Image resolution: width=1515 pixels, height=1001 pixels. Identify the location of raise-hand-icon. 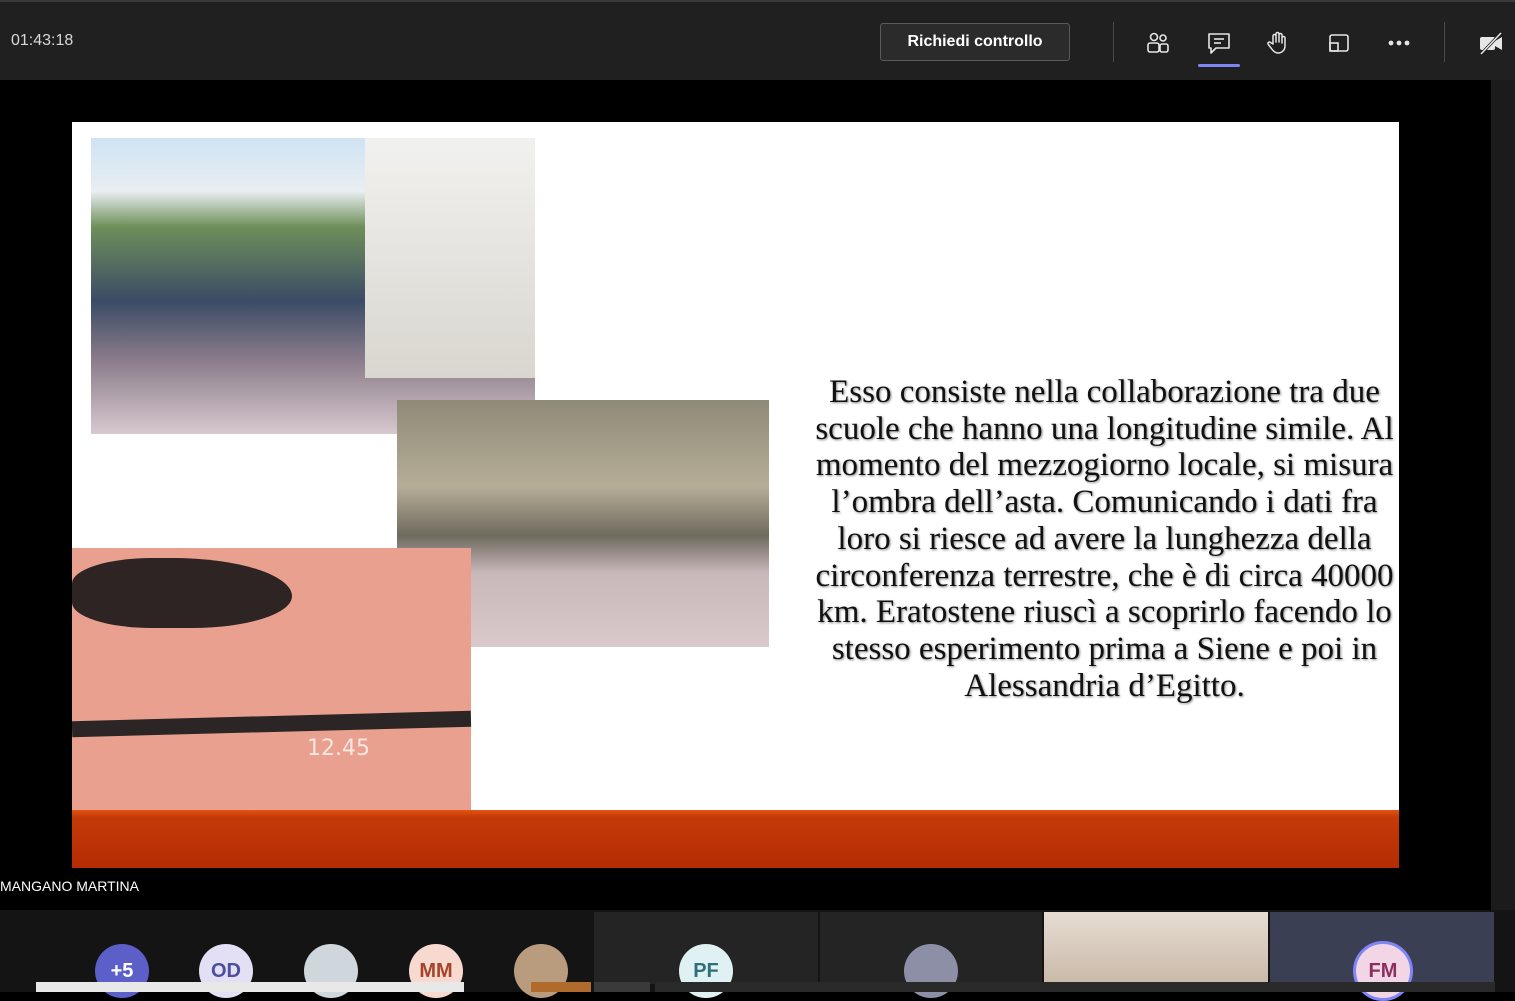
(1276, 42).